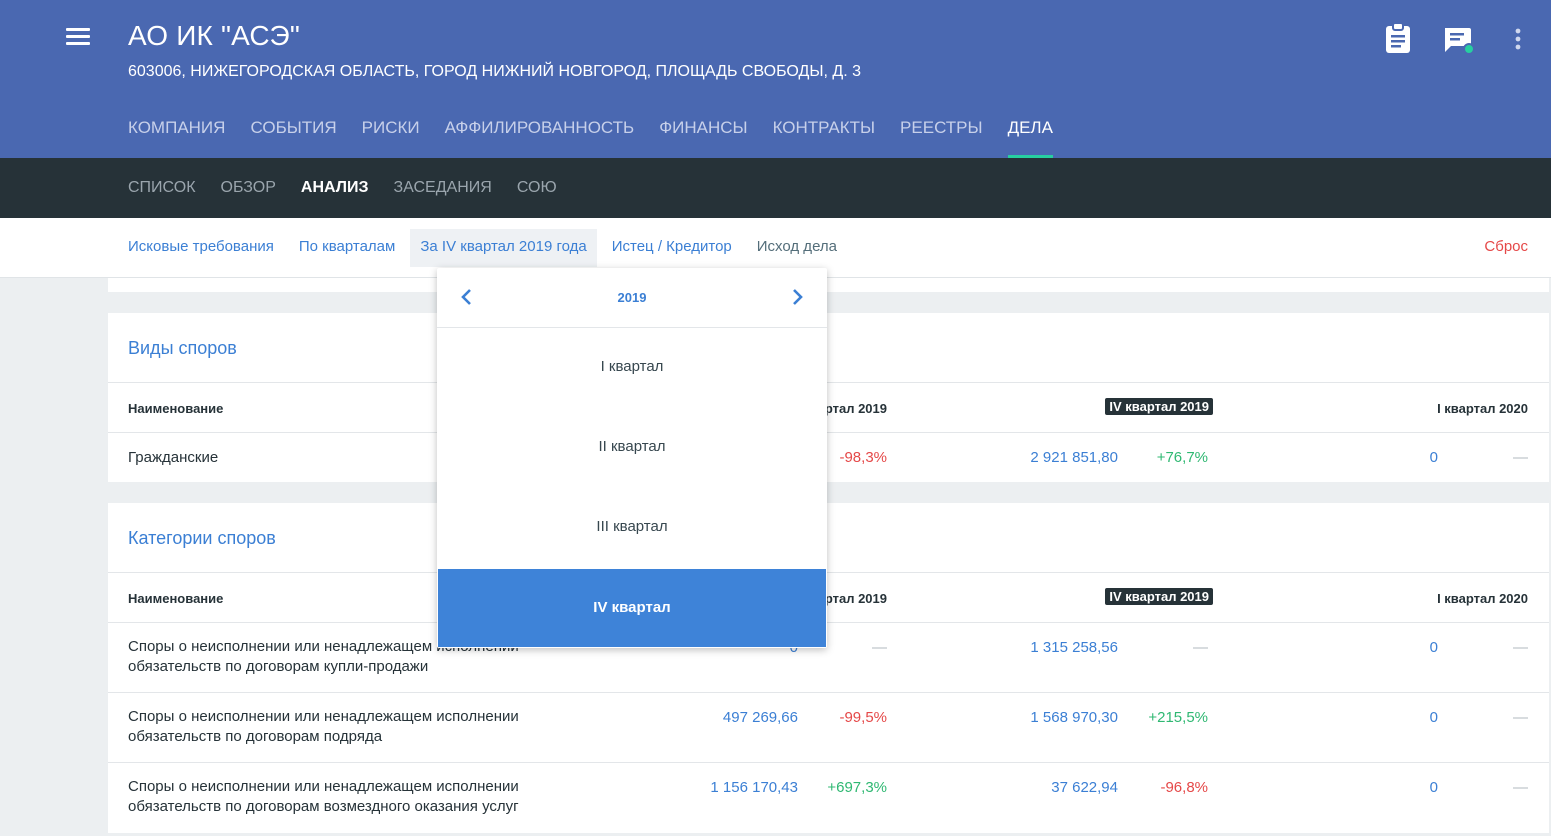 Image resolution: width=1551 pixels, height=836 pixels. I want to click on q4-change: +76,7%, so click(1182, 457).